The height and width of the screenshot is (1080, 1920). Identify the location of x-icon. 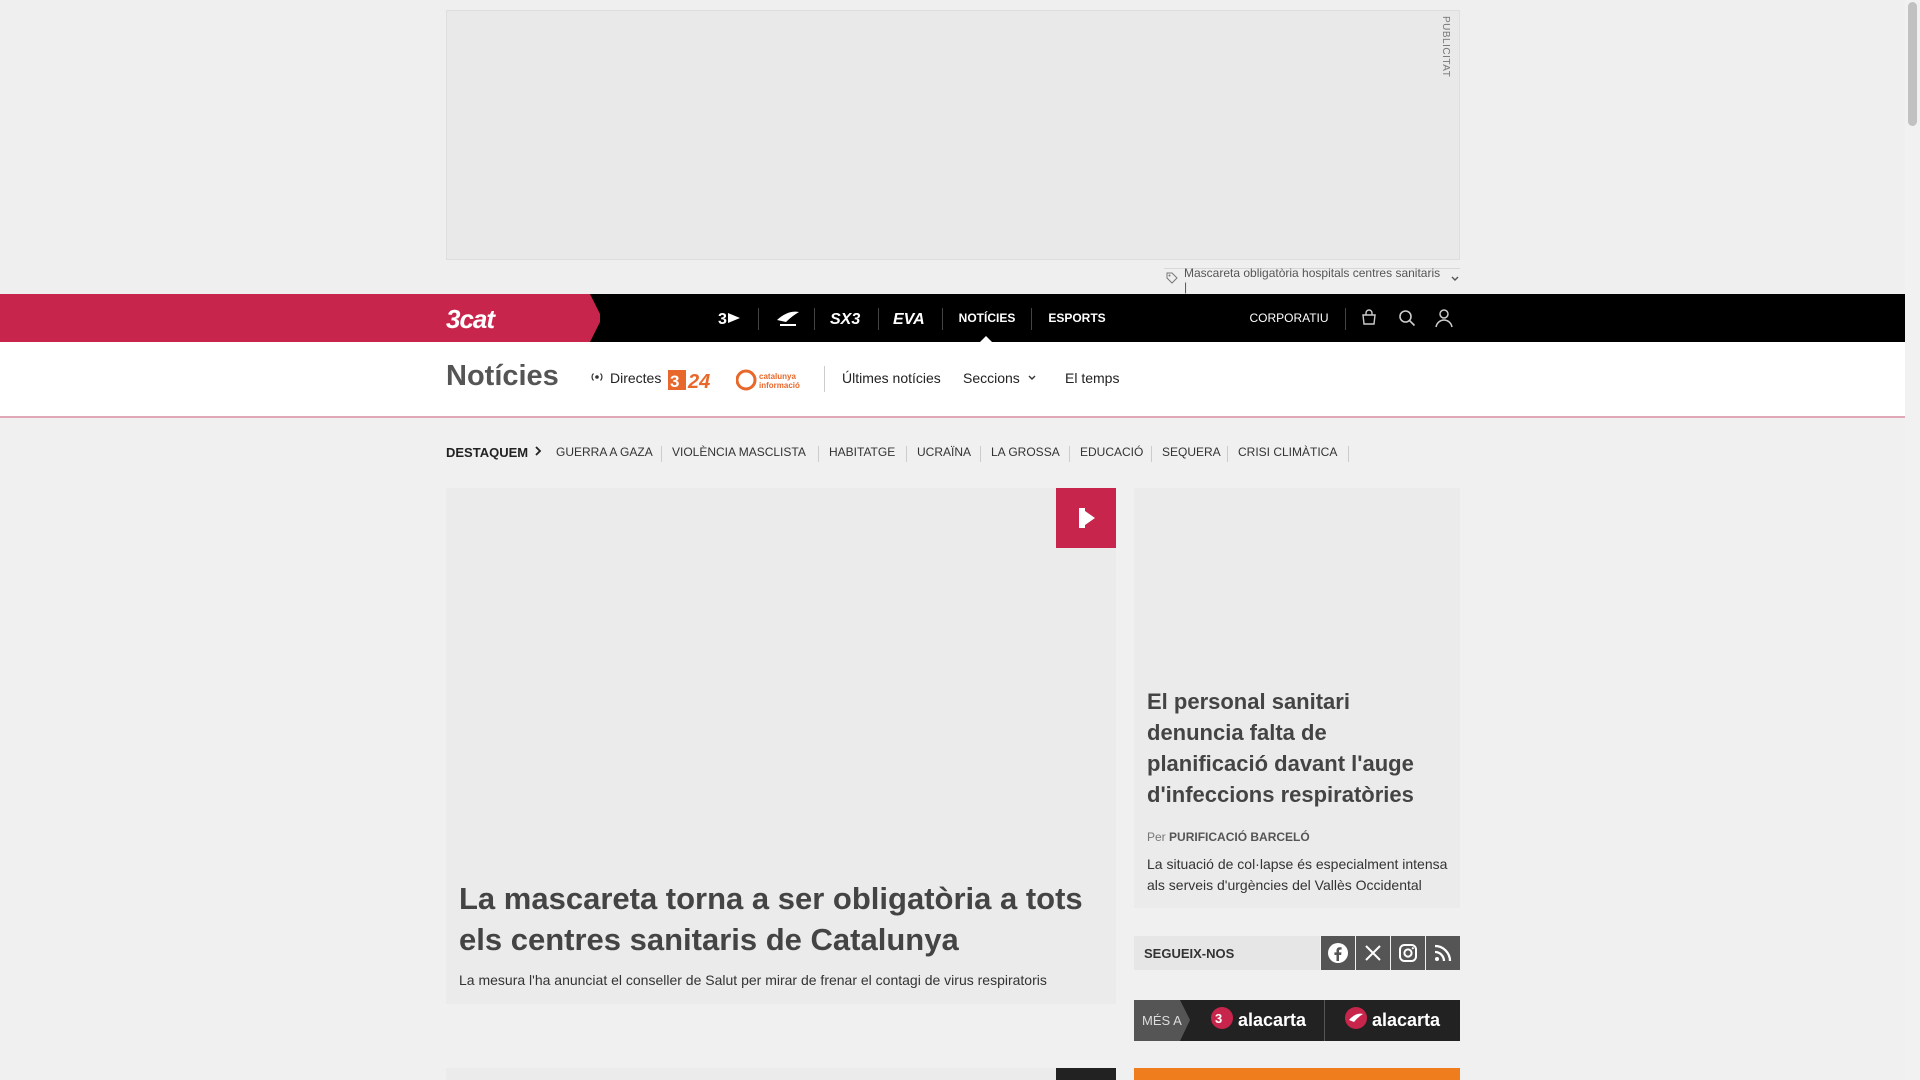
(1373, 953).